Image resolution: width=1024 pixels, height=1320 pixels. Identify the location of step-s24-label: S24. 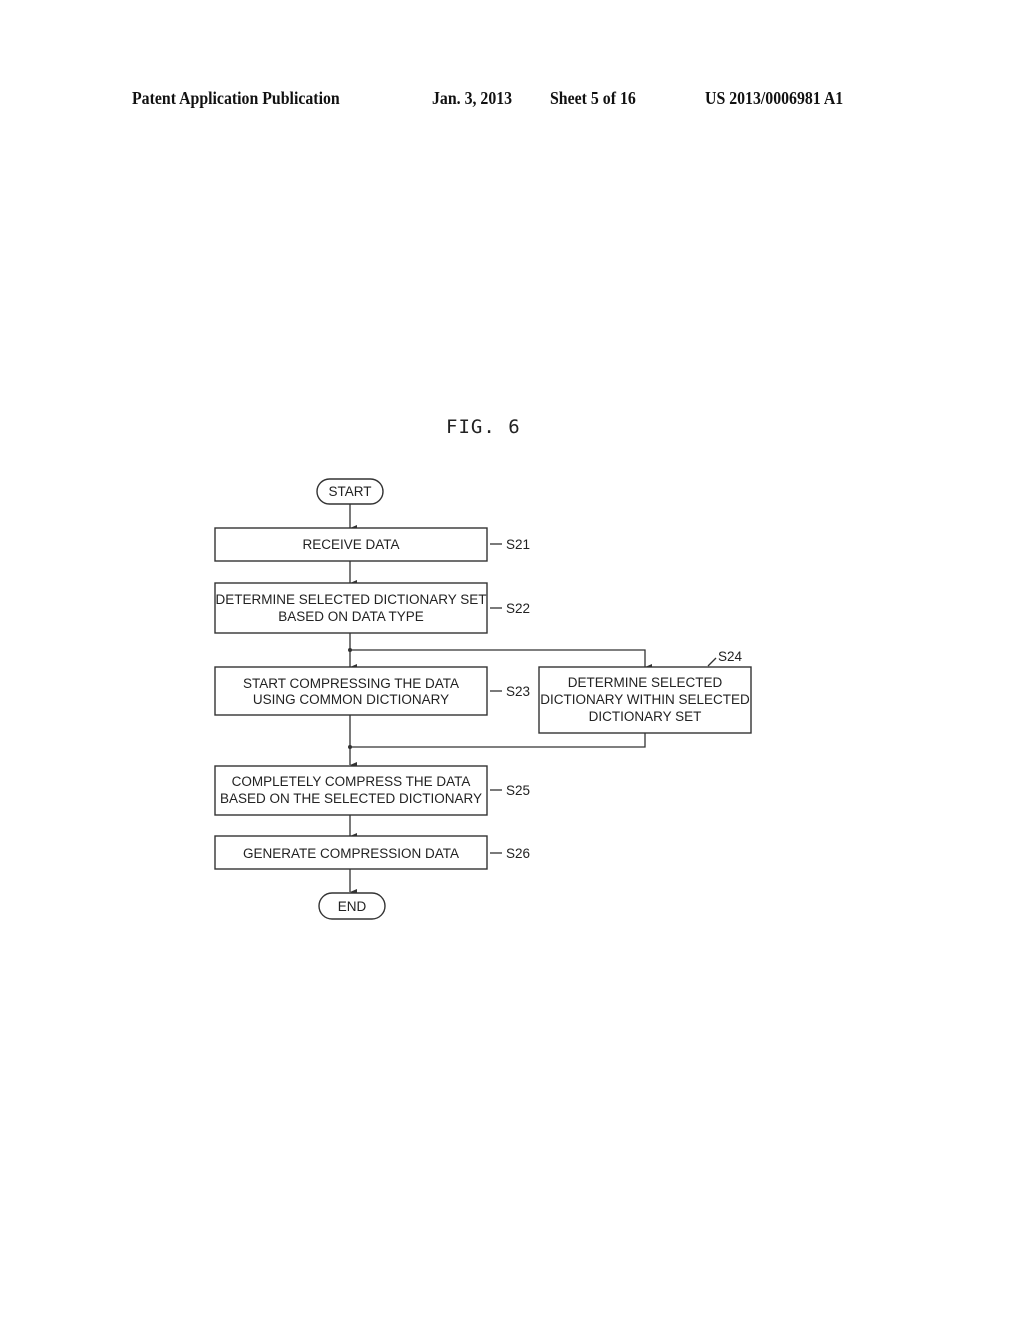
(730, 656).